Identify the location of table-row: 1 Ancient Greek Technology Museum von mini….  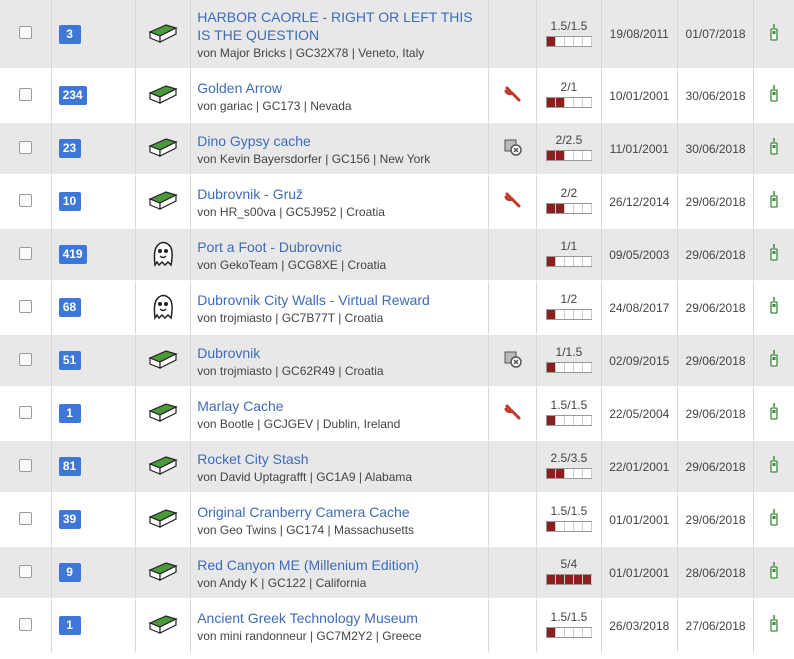
(397, 626).